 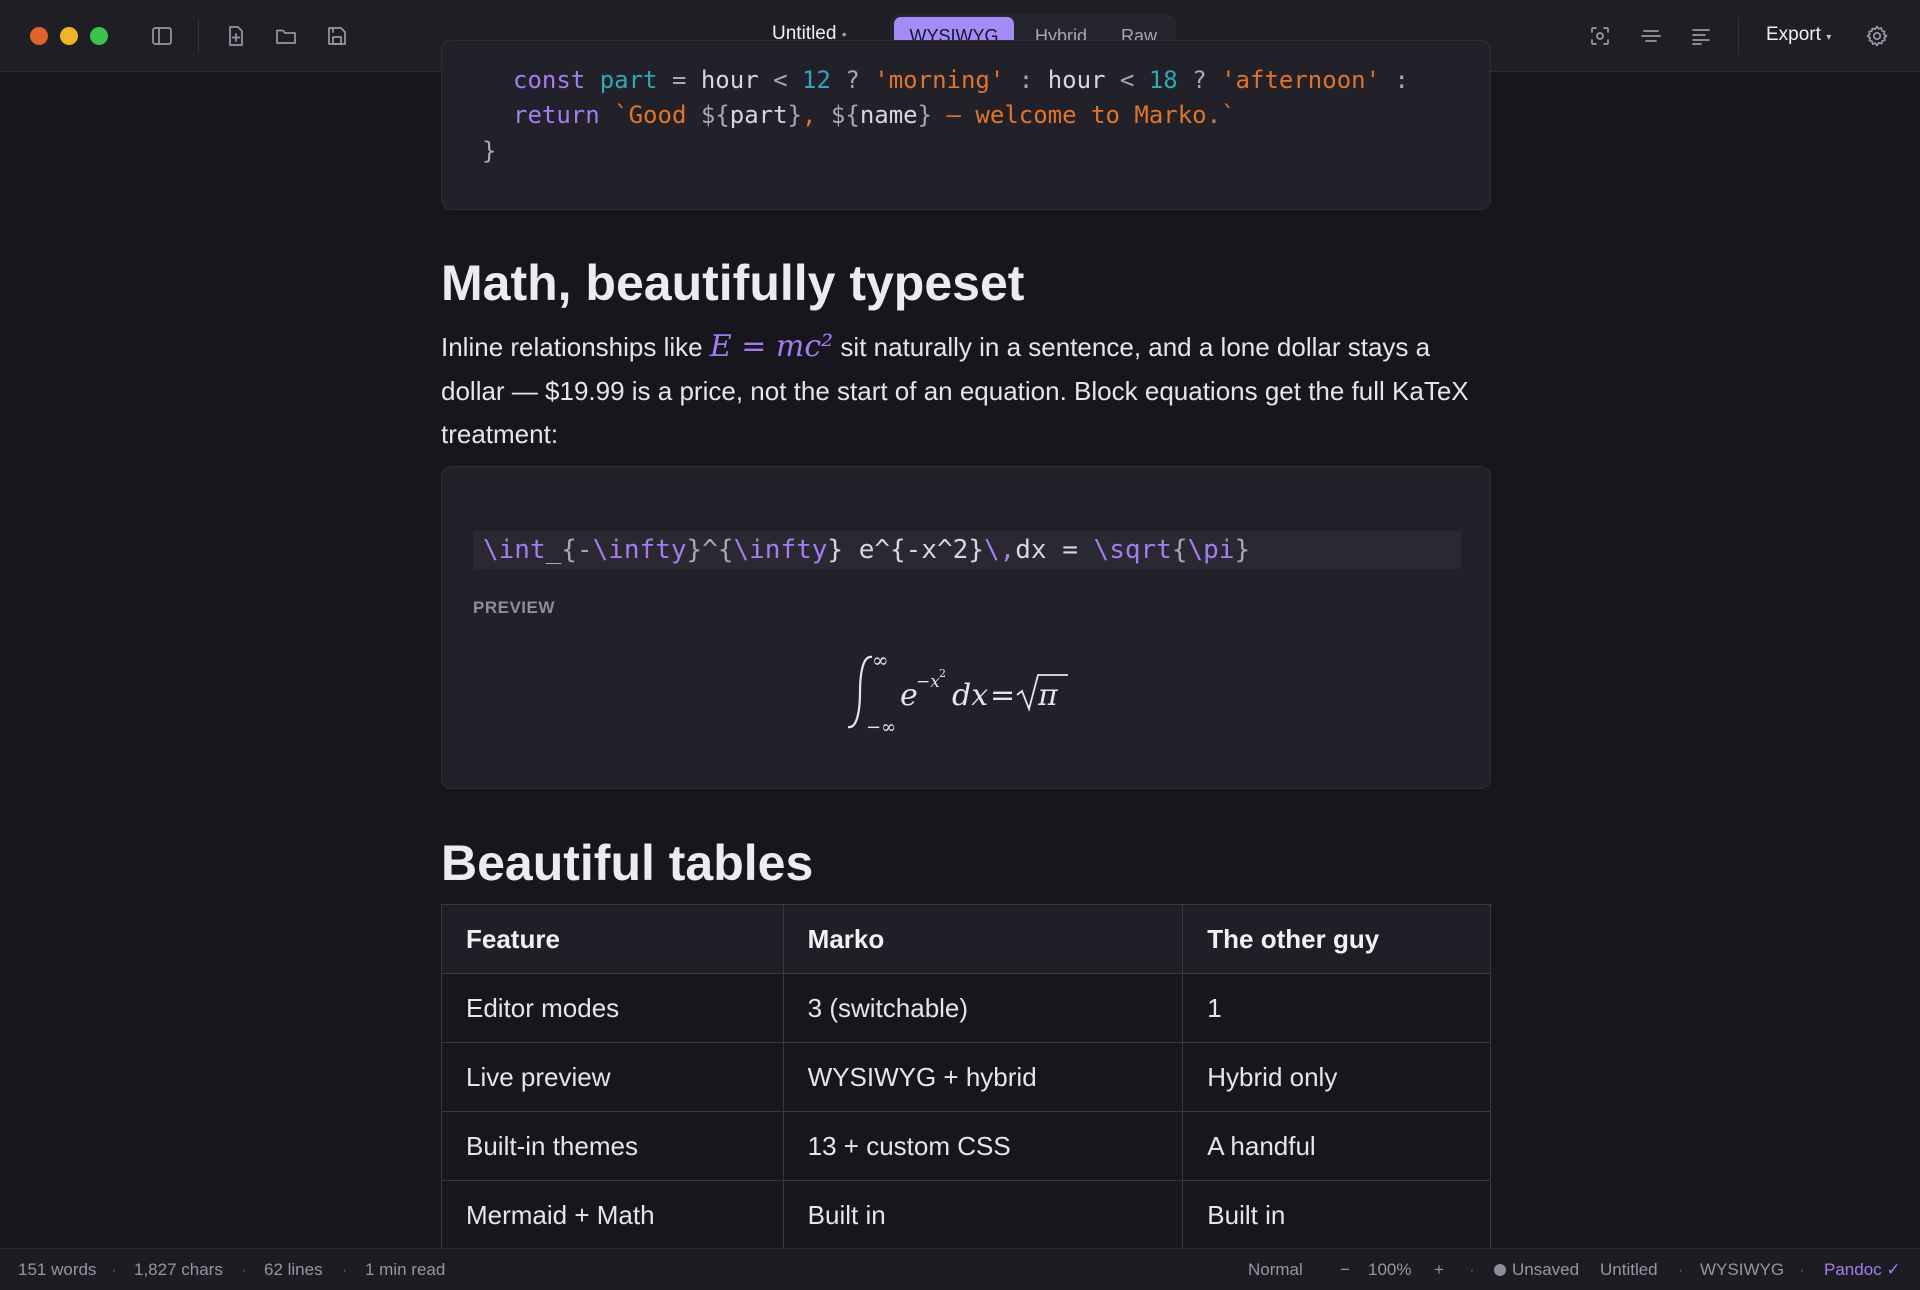 What do you see at coordinates (983, 1077) in the screenshot?
I see `table-cell: WYSIWYG + hybrid` at bounding box center [983, 1077].